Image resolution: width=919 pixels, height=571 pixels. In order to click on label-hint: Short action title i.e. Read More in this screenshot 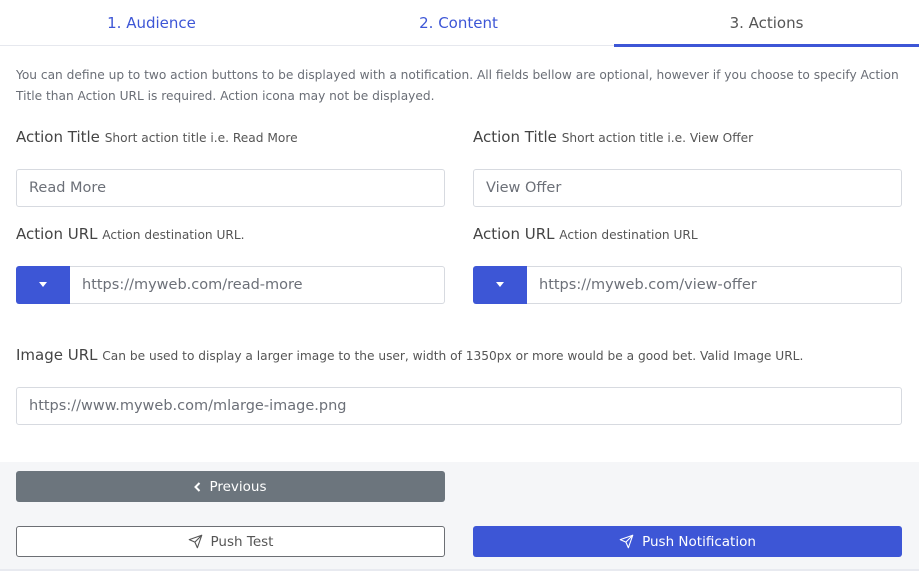, I will do `click(201, 138)`.